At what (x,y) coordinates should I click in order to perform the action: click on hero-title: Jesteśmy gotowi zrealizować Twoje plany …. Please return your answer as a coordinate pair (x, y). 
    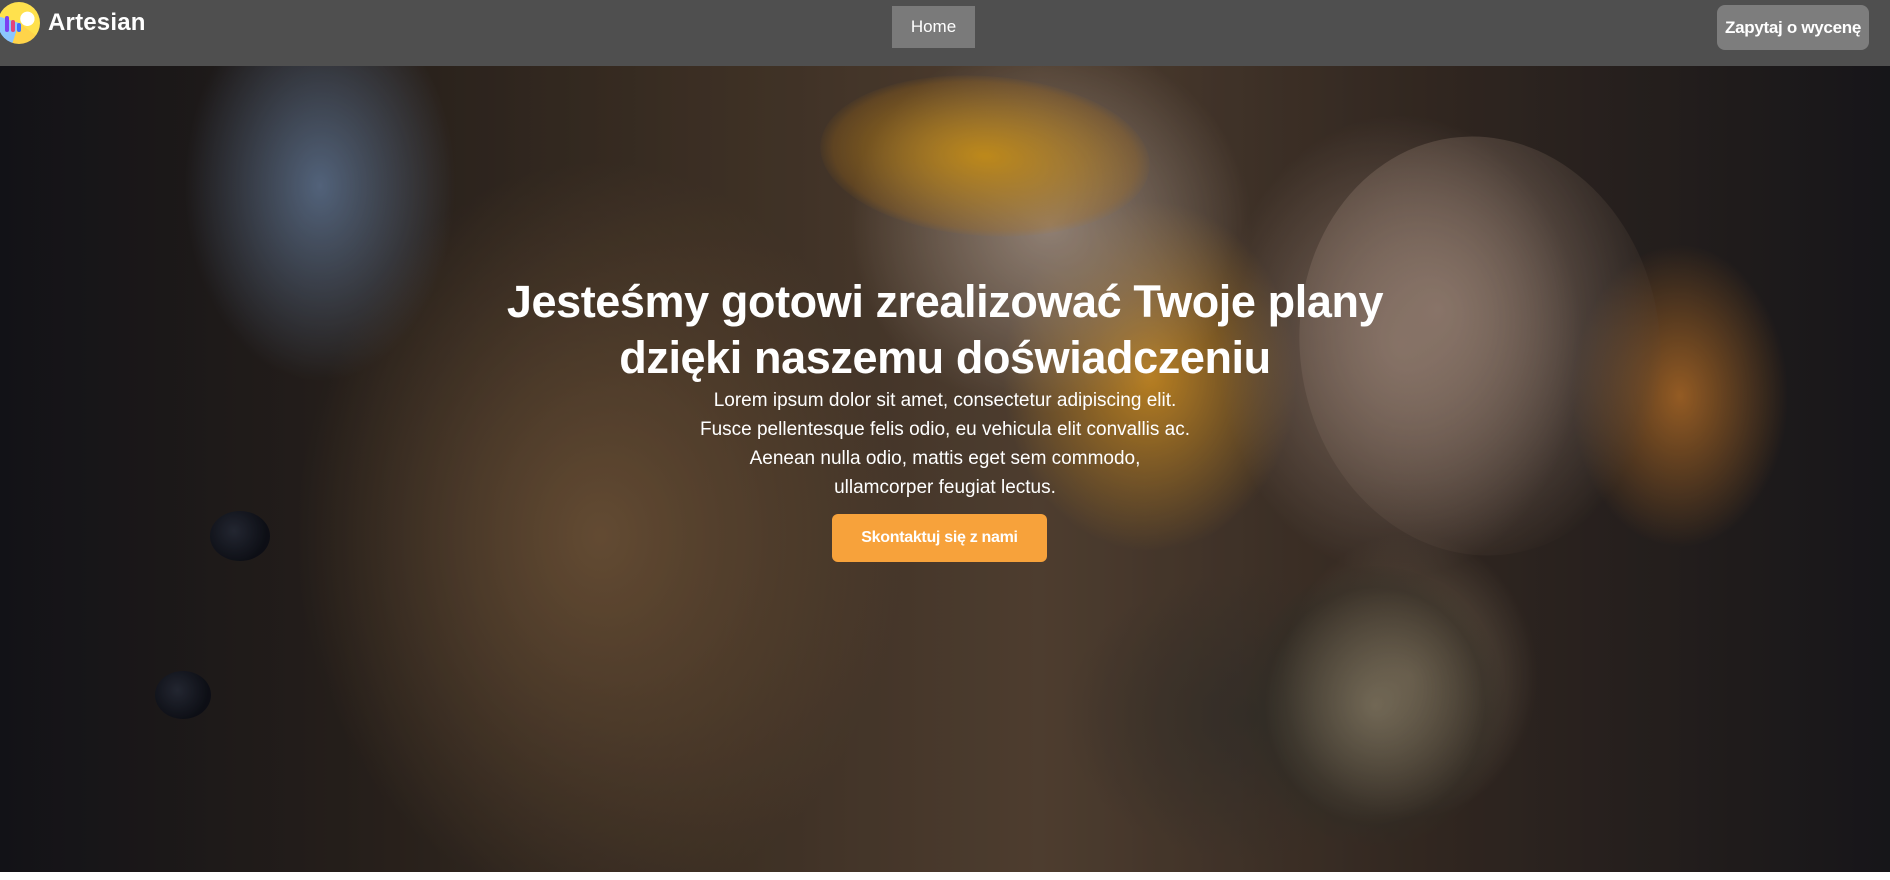
    Looking at the image, I should click on (945, 329).